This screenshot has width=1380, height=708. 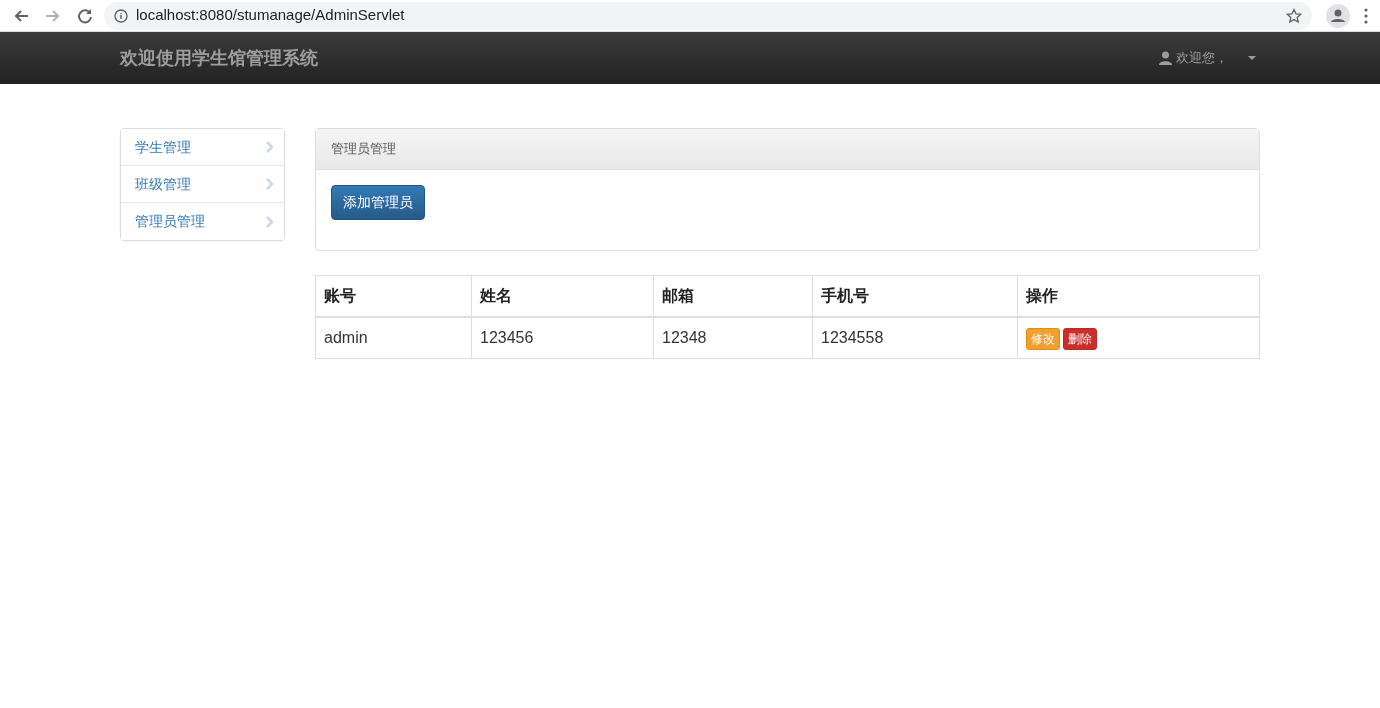 I want to click on column-header: 账号, so click(x=393, y=296).